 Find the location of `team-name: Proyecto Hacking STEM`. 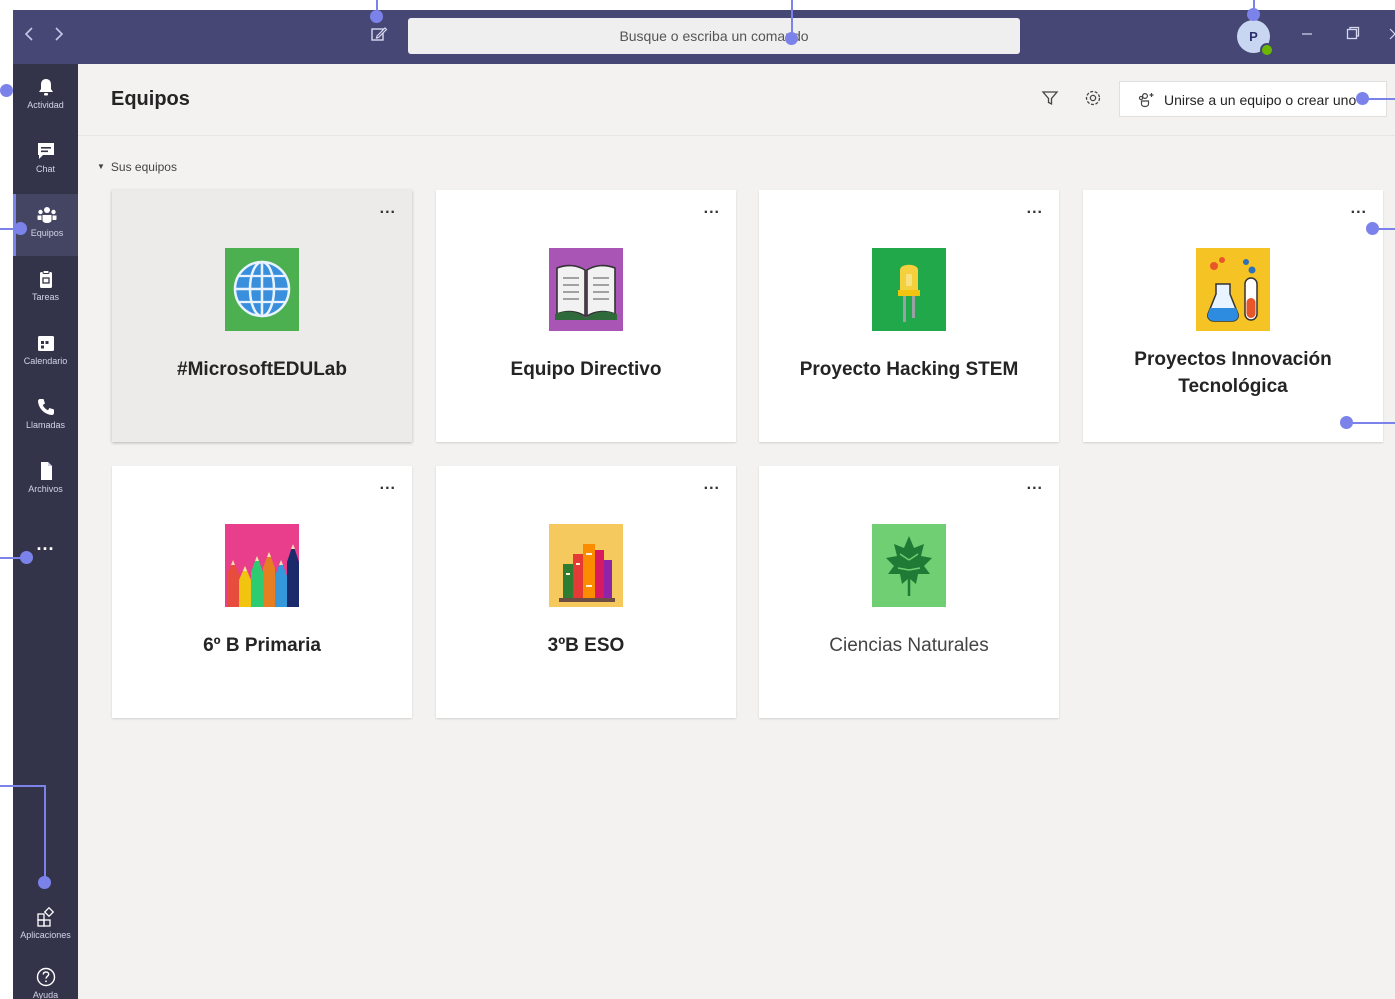

team-name: Proyecto Hacking STEM is located at coordinates (909, 369).